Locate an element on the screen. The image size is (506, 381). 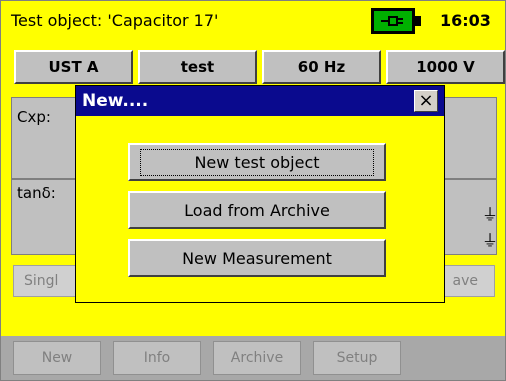
new-button-label: New is located at coordinates (57, 358).